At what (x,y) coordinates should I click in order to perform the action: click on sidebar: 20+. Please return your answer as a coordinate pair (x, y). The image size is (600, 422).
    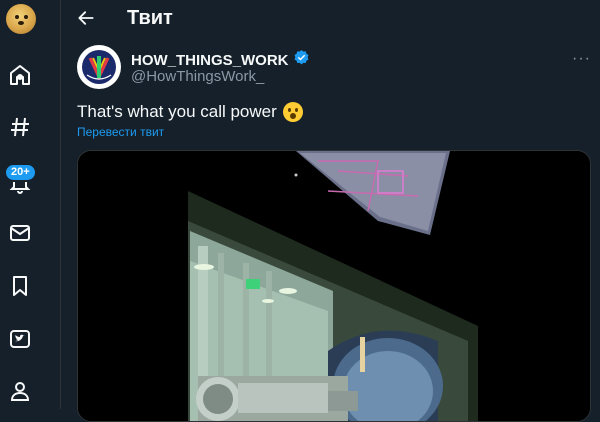
    Looking at the image, I should click on (20, 204).